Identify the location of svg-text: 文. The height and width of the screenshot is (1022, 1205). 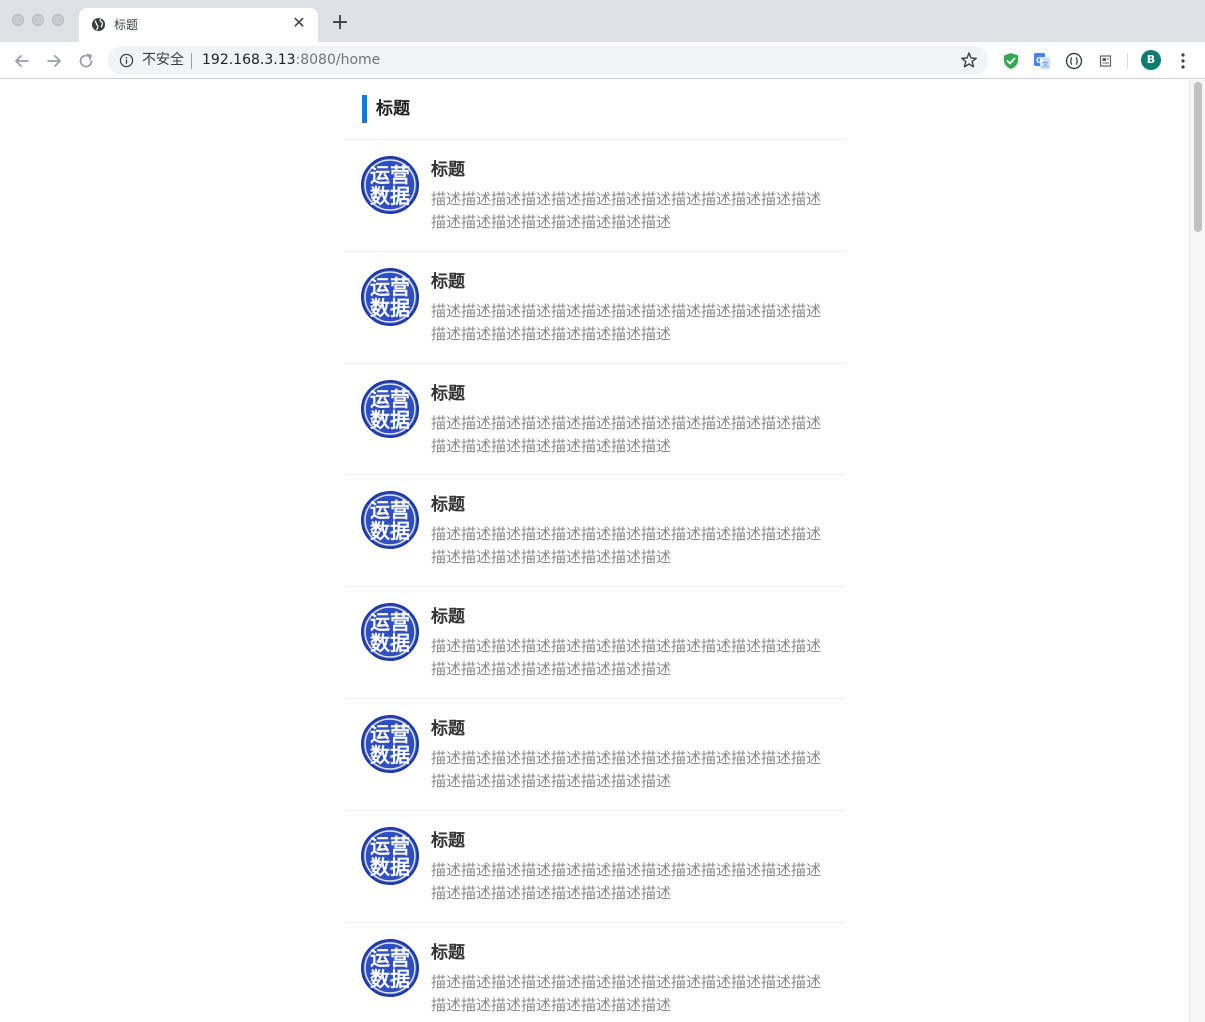
(1045, 64).